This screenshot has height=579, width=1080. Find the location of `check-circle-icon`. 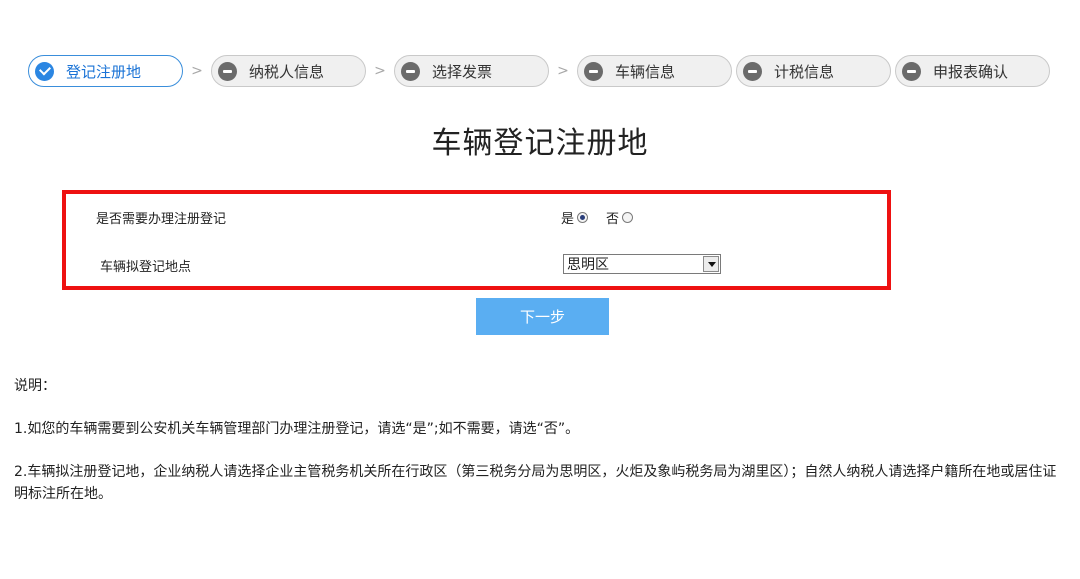

check-circle-icon is located at coordinates (44, 71).